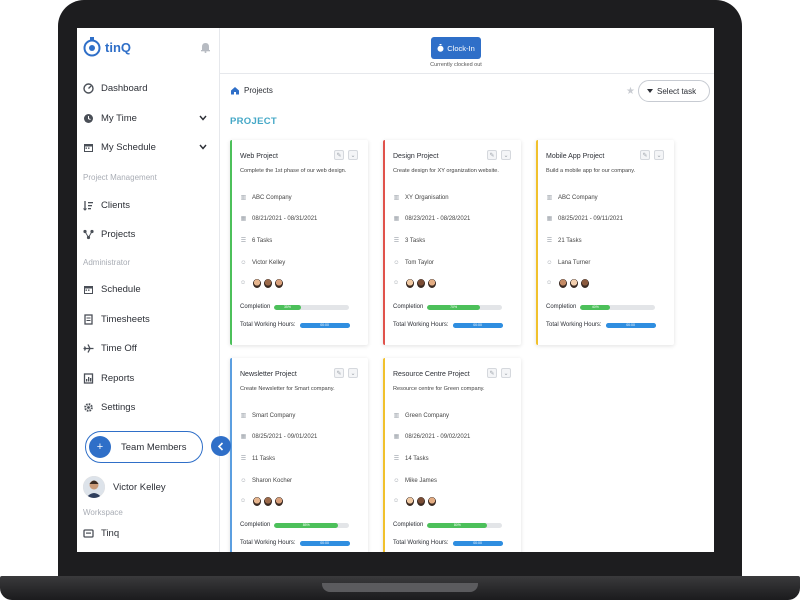 The image size is (800, 600). I want to click on section-label-project-management: Project Management, so click(120, 177).